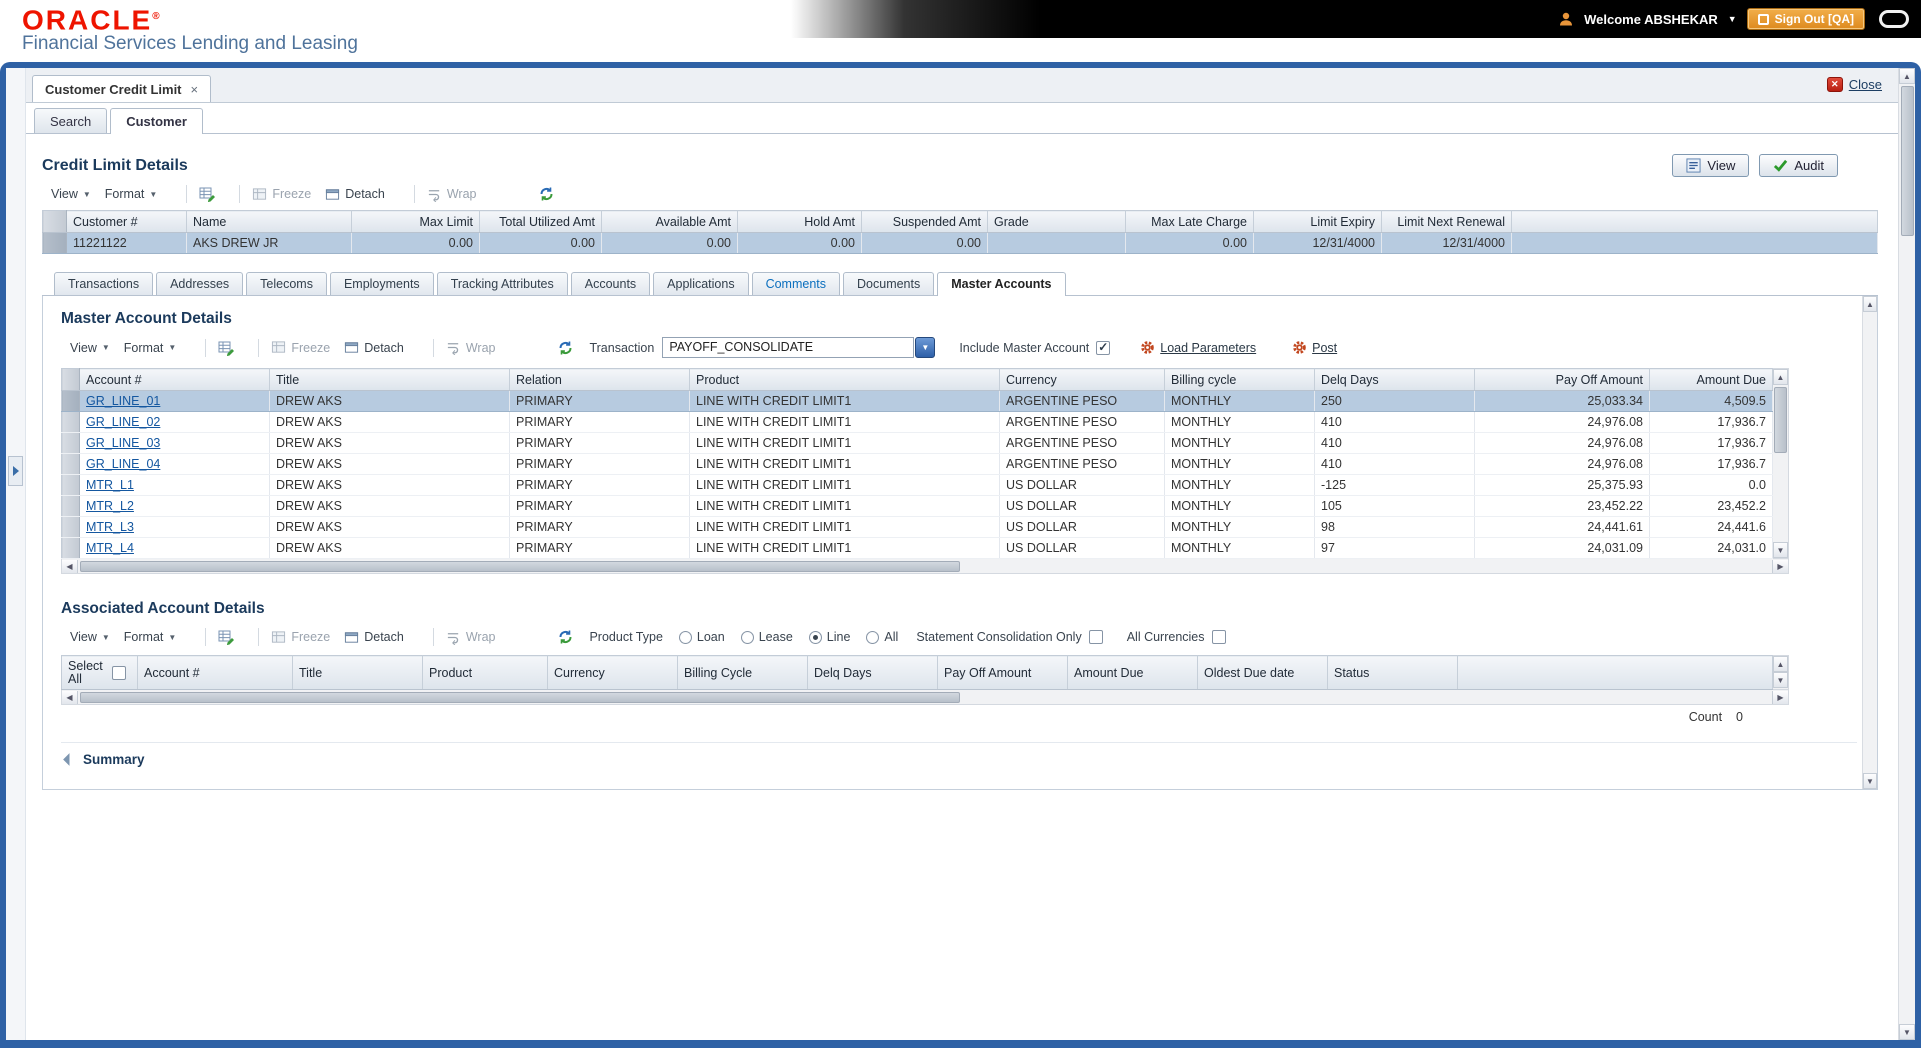 Image resolution: width=1921 pixels, height=1048 pixels. I want to click on doc-tab-customer-credit-limit: Customer Credit Limit ×, so click(122, 88).